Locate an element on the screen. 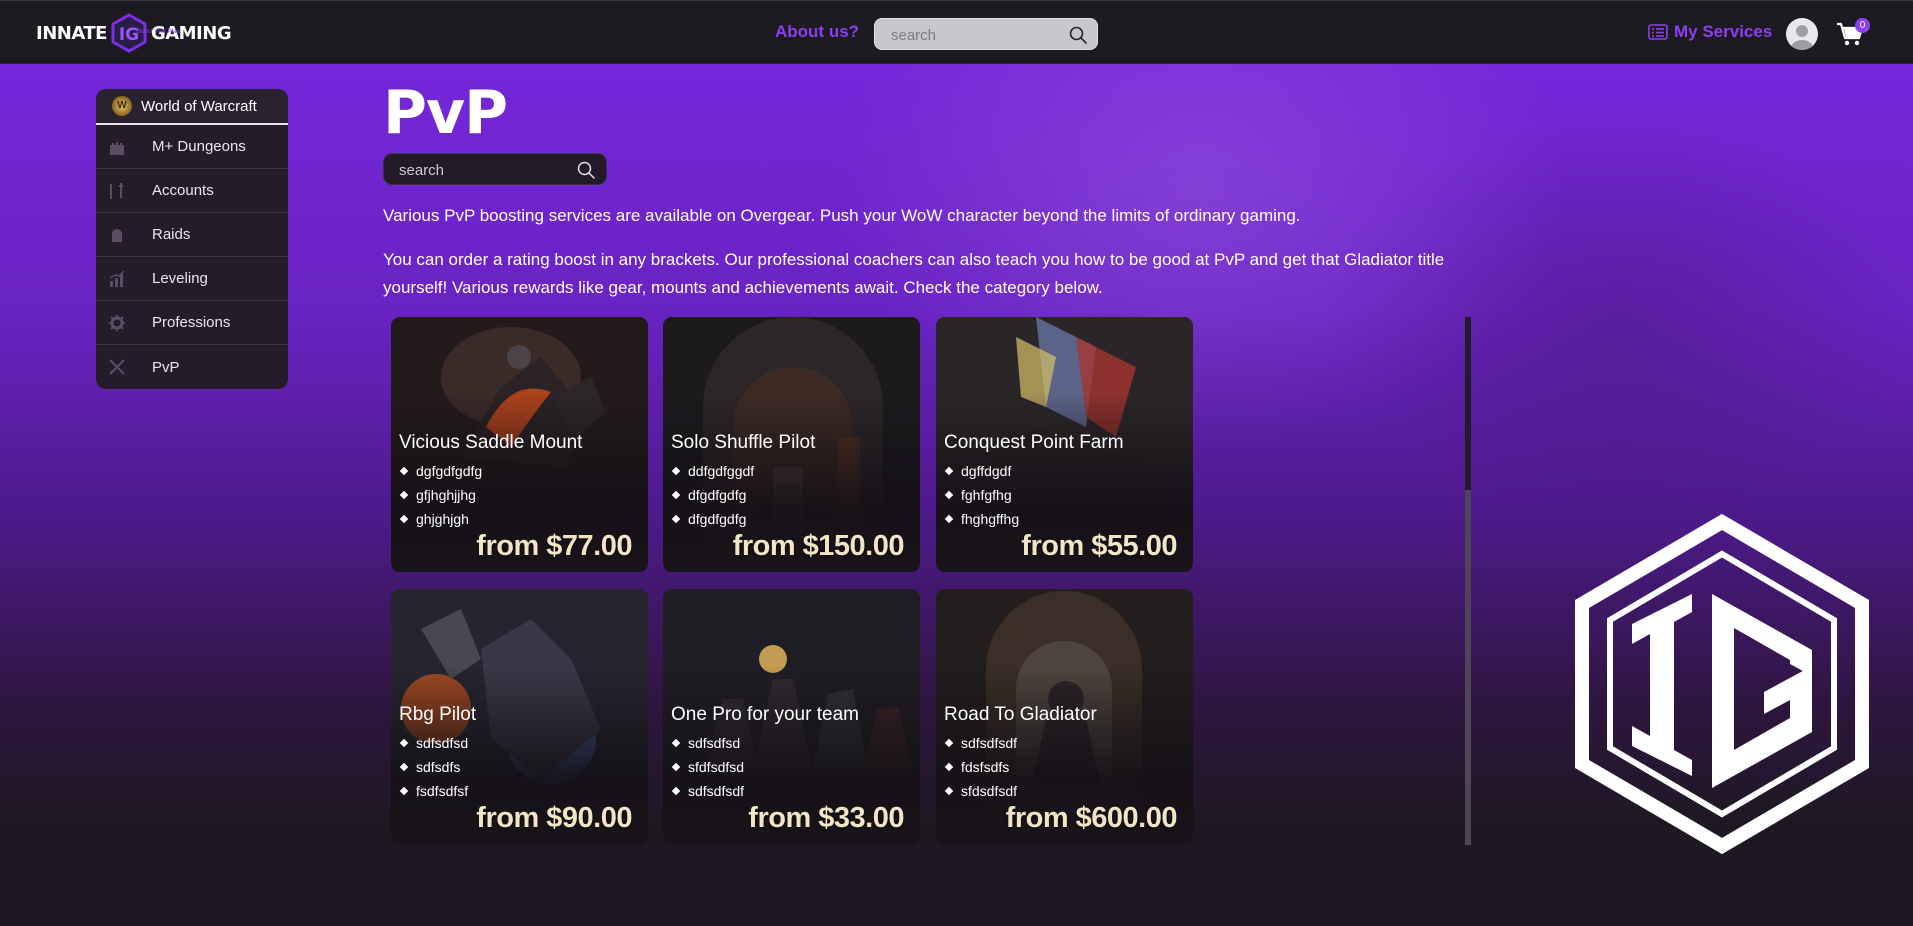 The image size is (1913, 926). my-services-link: My Services is located at coordinates (1710, 32).